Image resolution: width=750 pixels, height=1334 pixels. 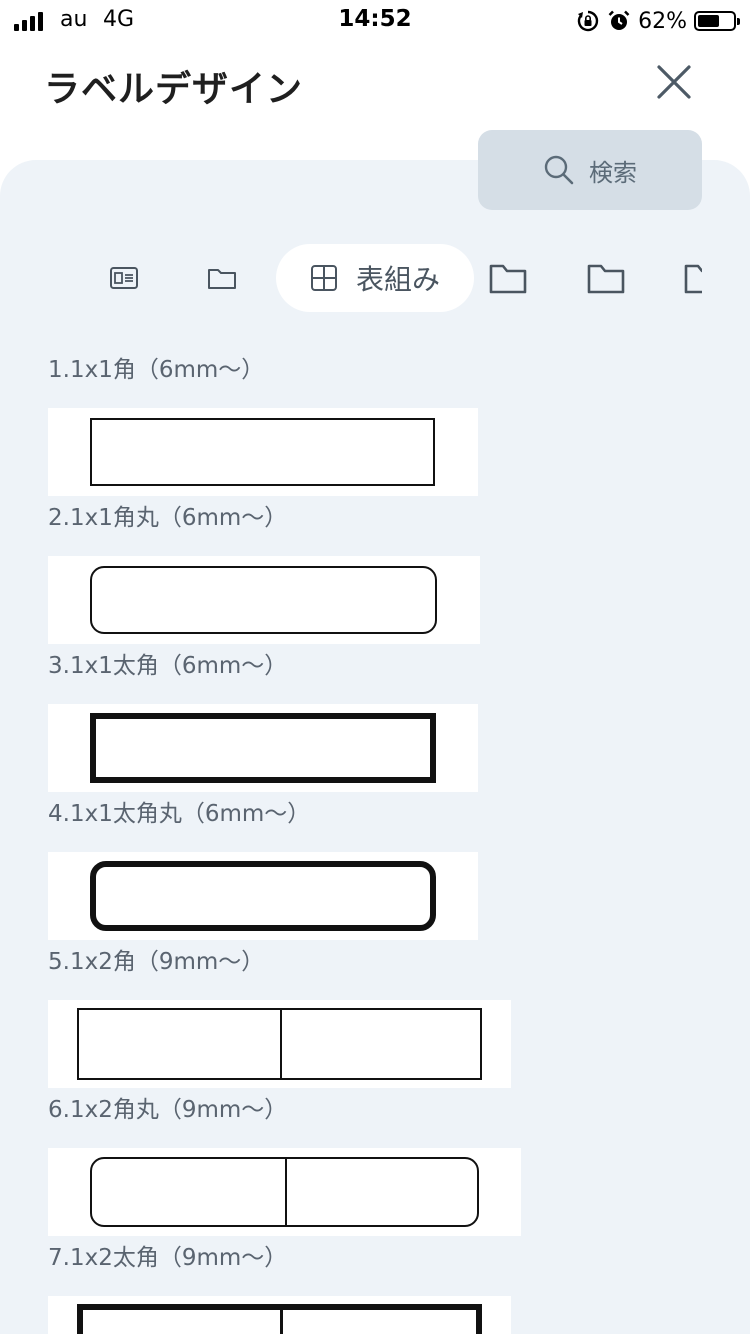 What do you see at coordinates (279, 1319) in the screenshot?
I see `label-frame-split-bold-square` at bounding box center [279, 1319].